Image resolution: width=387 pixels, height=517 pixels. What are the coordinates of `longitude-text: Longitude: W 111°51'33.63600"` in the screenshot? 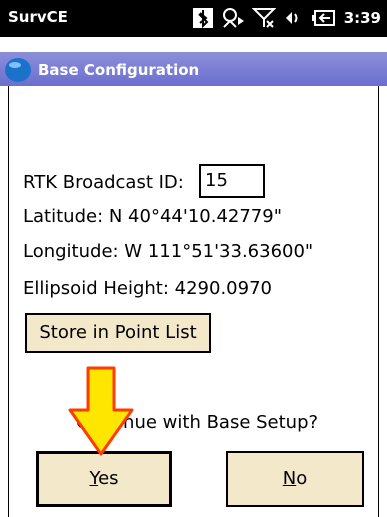 It's located at (168, 251).